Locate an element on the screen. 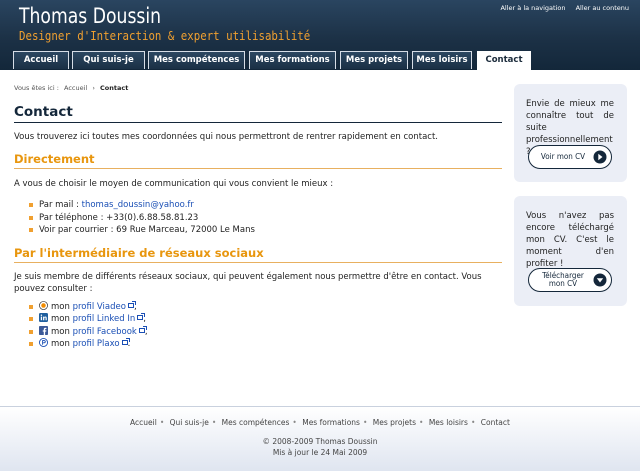 This screenshot has height=471, width=640. list-item: Par téléphone : +33(0).6.88.58.81.23 is located at coordinates (265, 218).